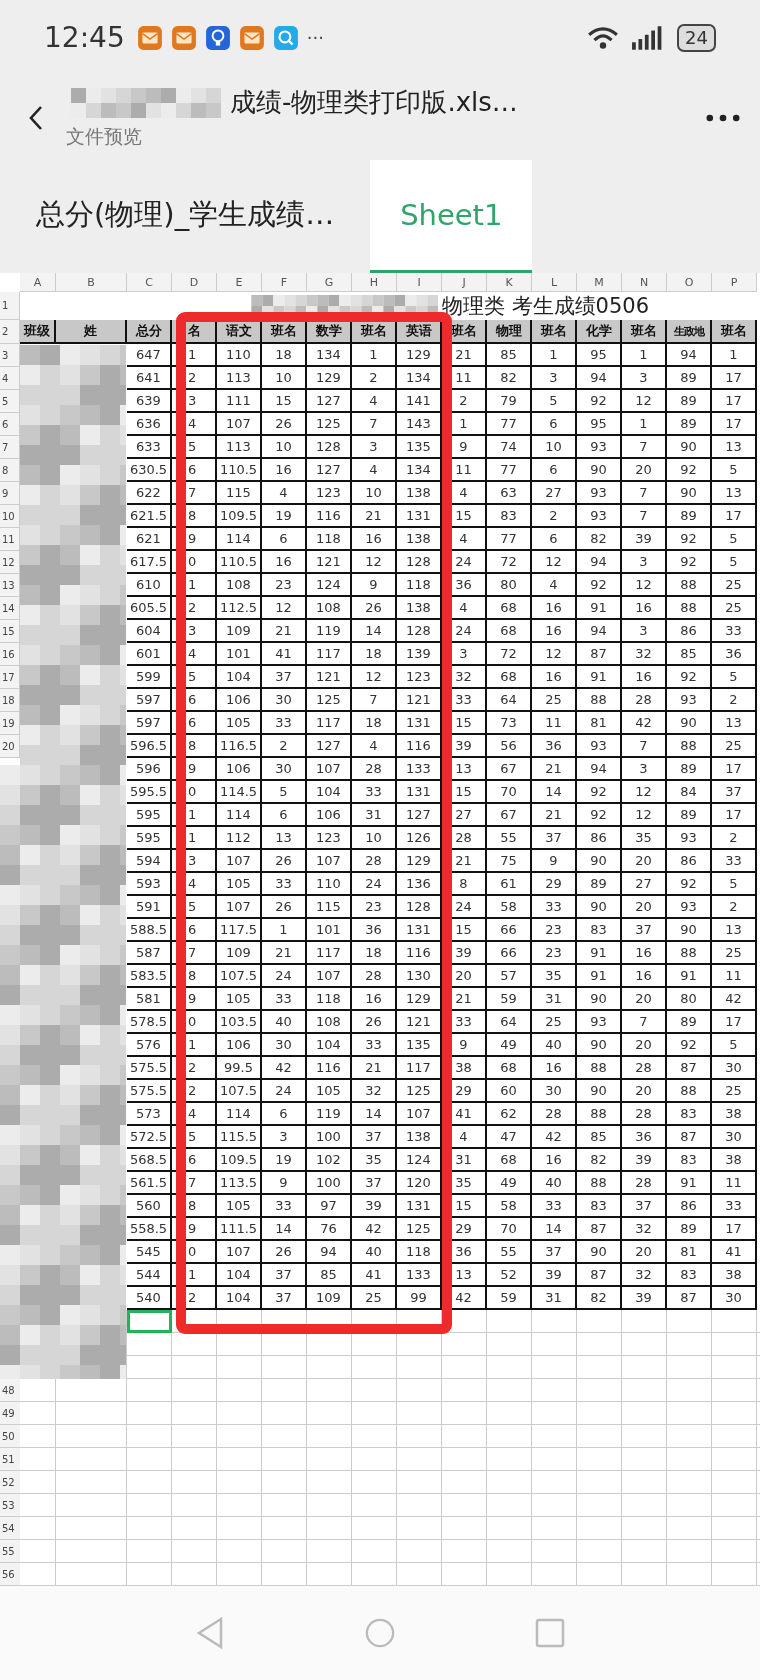  What do you see at coordinates (10, 746) in the screenshot?
I see `row-header: 20` at bounding box center [10, 746].